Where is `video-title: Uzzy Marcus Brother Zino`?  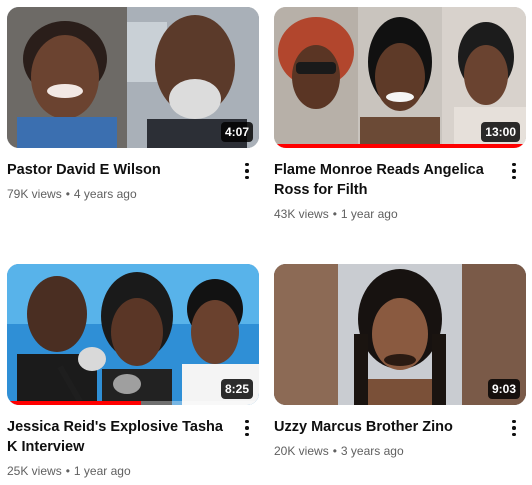 video-title: Uzzy Marcus Brother Zino is located at coordinates (385, 427).